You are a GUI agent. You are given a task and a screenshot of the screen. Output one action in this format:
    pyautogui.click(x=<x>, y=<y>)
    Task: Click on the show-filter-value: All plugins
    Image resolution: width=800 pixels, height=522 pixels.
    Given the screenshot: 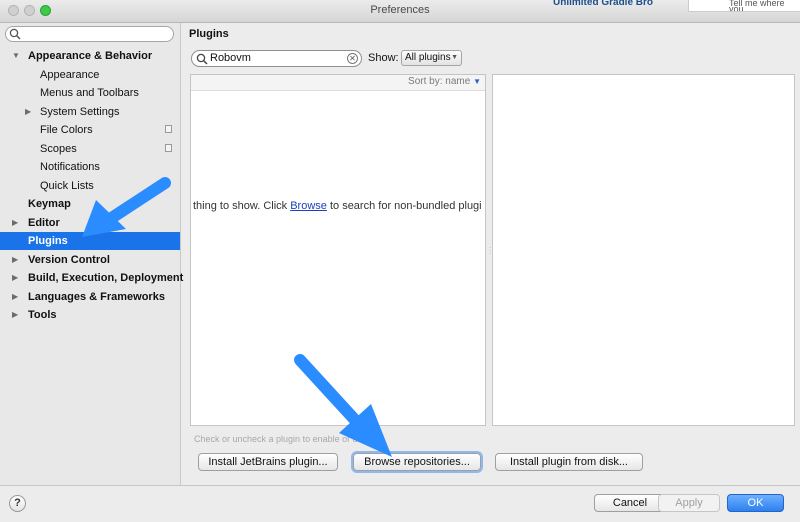 What is the action you would take?
    pyautogui.click(x=428, y=57)
    